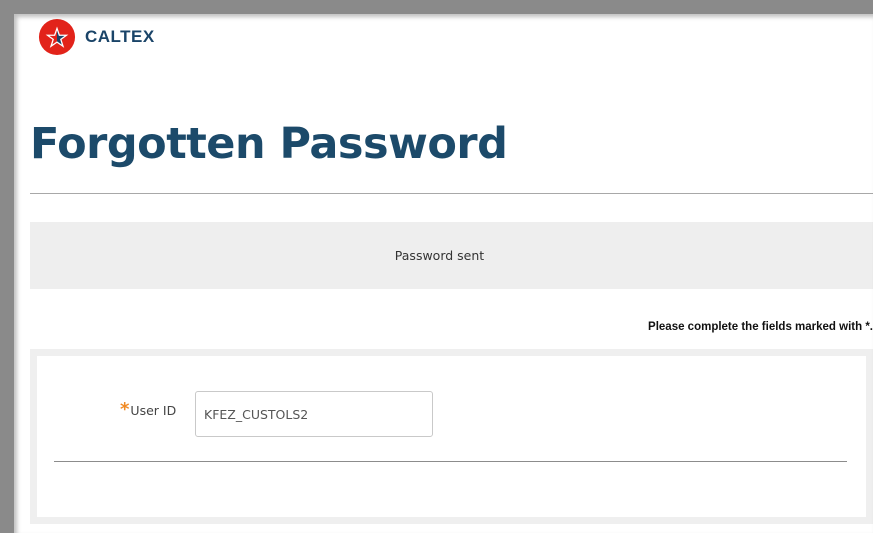 Image resolution: width=873 pixels, height=533 pixels. I want to click on title-divider, so click(451, 193).